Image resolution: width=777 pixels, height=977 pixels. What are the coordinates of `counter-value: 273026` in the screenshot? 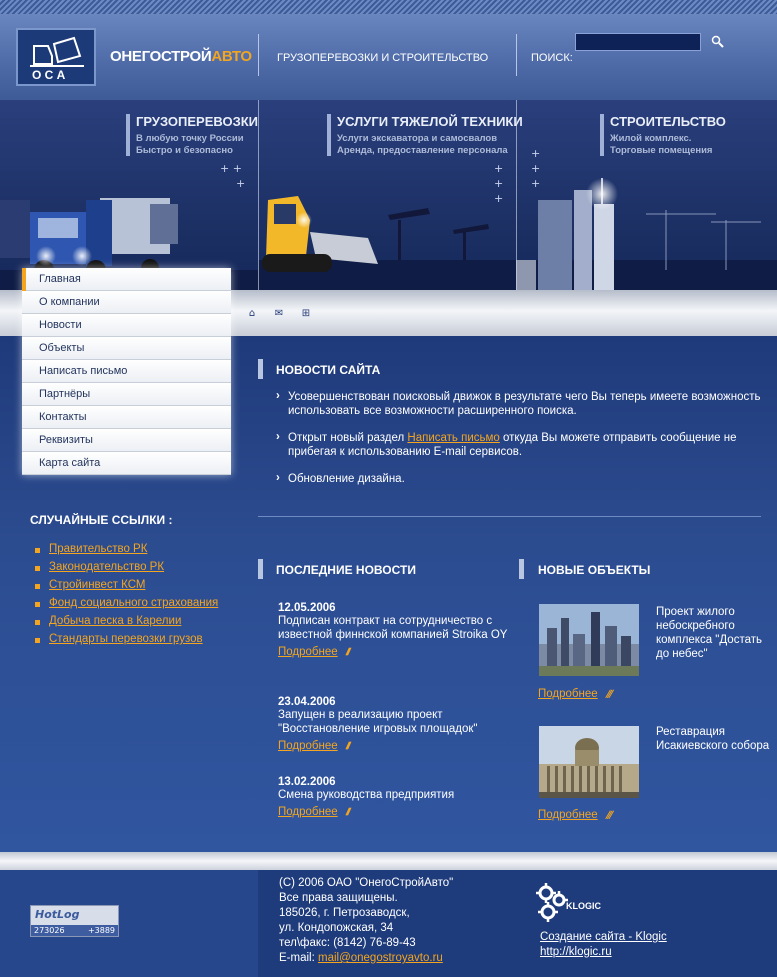 It's located at (49, 930).